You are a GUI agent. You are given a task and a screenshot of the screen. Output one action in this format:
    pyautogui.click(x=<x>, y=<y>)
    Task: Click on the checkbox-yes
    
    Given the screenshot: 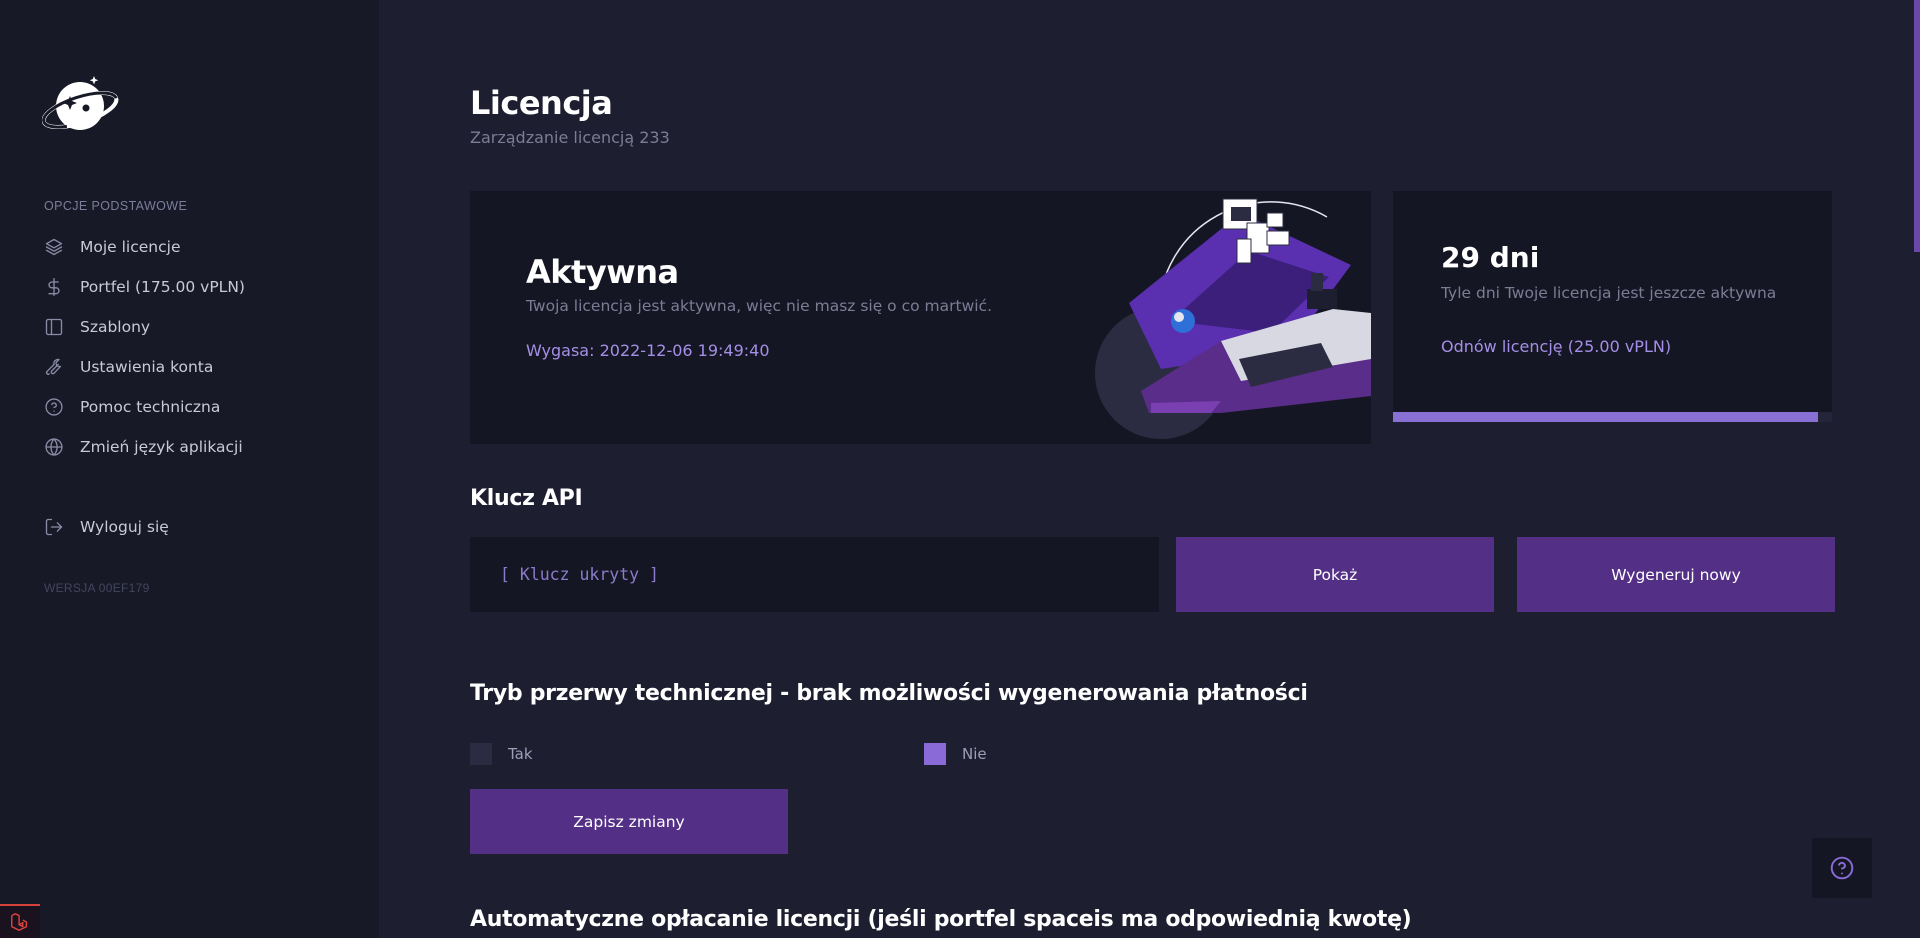 What is the action you would take?
    pyautogui.click(x=481, y=754)
    